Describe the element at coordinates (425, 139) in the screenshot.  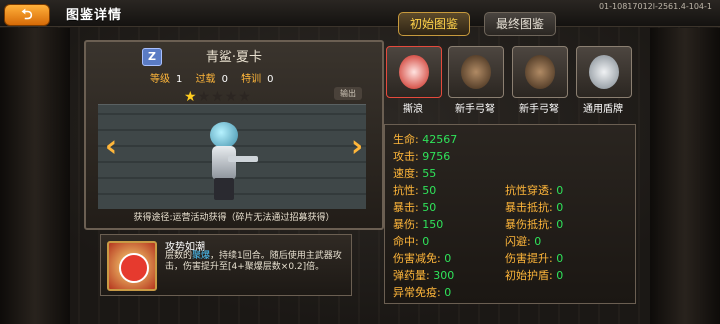
I see `attr-hp: 生命: 42567` at that location.